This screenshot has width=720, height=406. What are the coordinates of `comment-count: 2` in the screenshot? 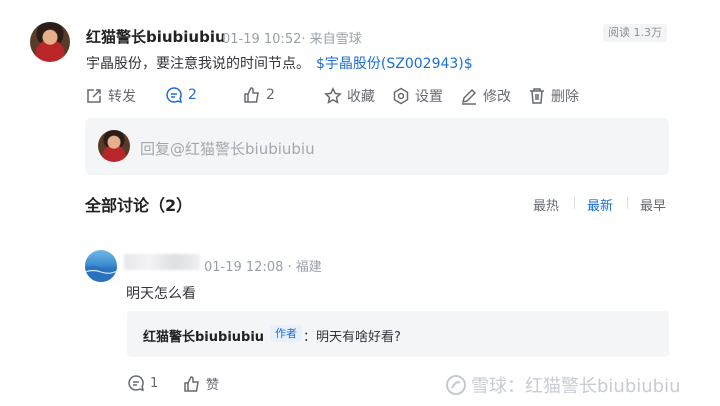 It's located at (192, 95).